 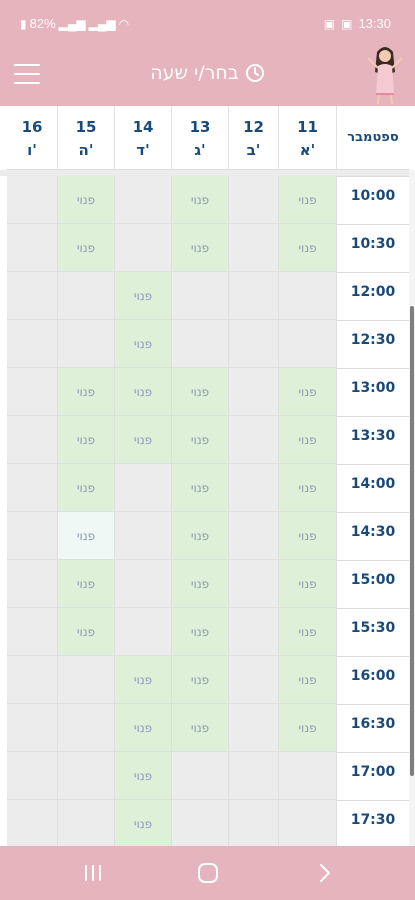 I want to click on notification-icon: ▣, so click(x=329, y=23).